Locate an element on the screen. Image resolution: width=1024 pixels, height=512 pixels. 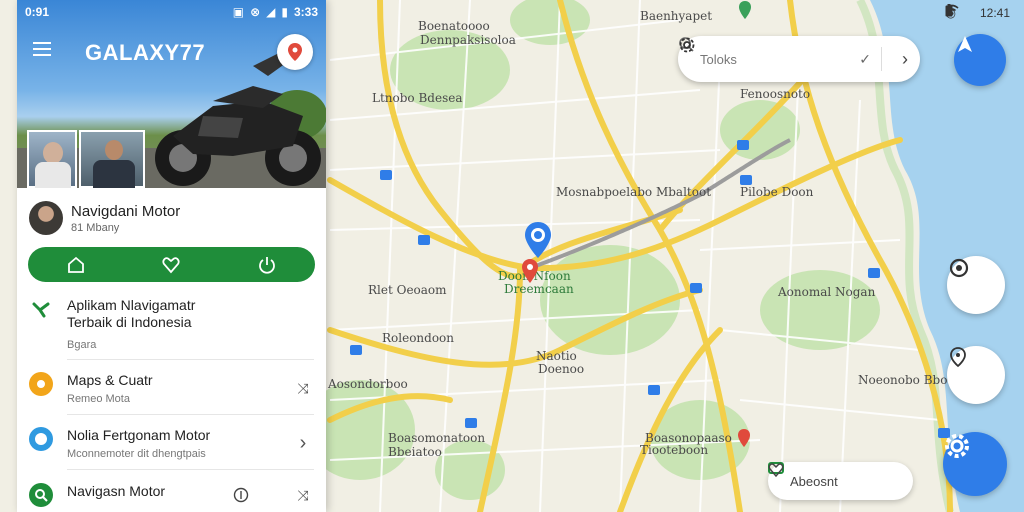
location-button is located at coordinates (295, 52).